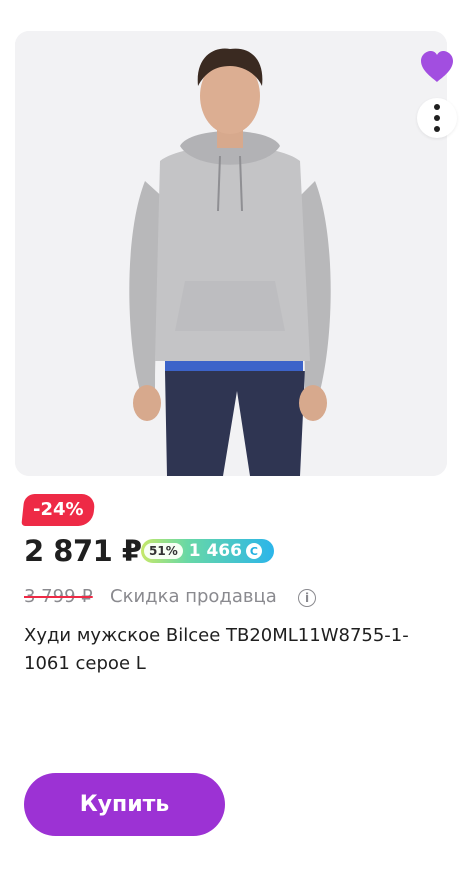 This screenshot has width=465, height=881. I want to click on info-icon: i, so click(307, 598).